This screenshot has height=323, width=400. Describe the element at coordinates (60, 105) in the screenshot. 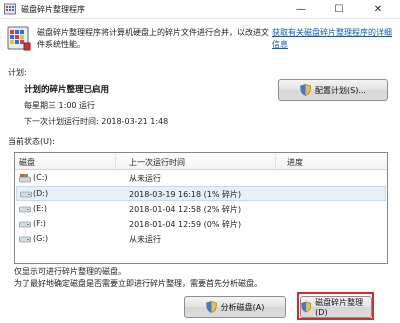

I see `schedule-frequency: 每星期三 1:00 运行` at that location.